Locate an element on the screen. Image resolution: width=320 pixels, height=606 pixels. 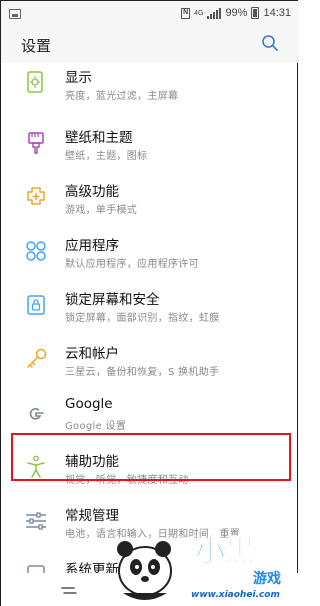
settings-item-apps: 应用程序 默认应用程序，应用程序许可 is located at coordinates (150, 252).